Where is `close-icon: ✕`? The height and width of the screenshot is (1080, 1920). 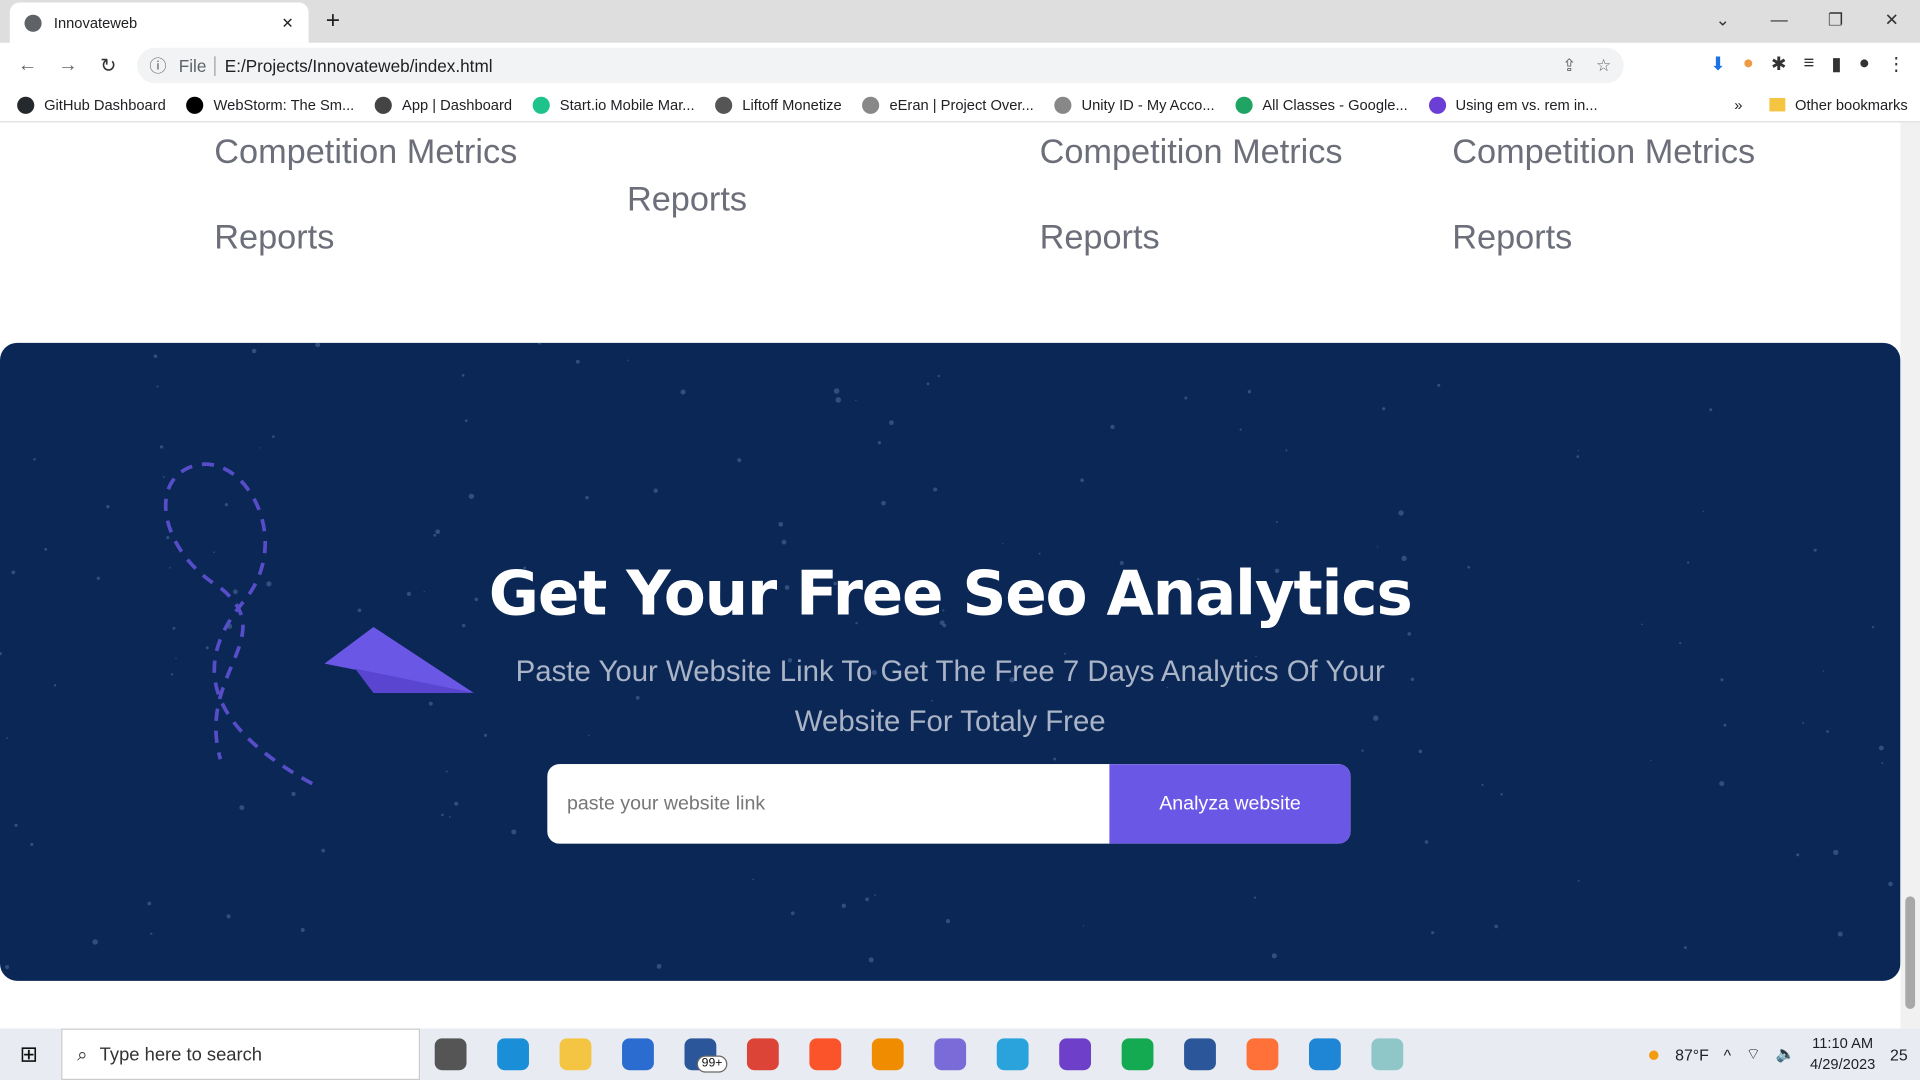
close-icon: ✕ is located at coordinates (288, 22).